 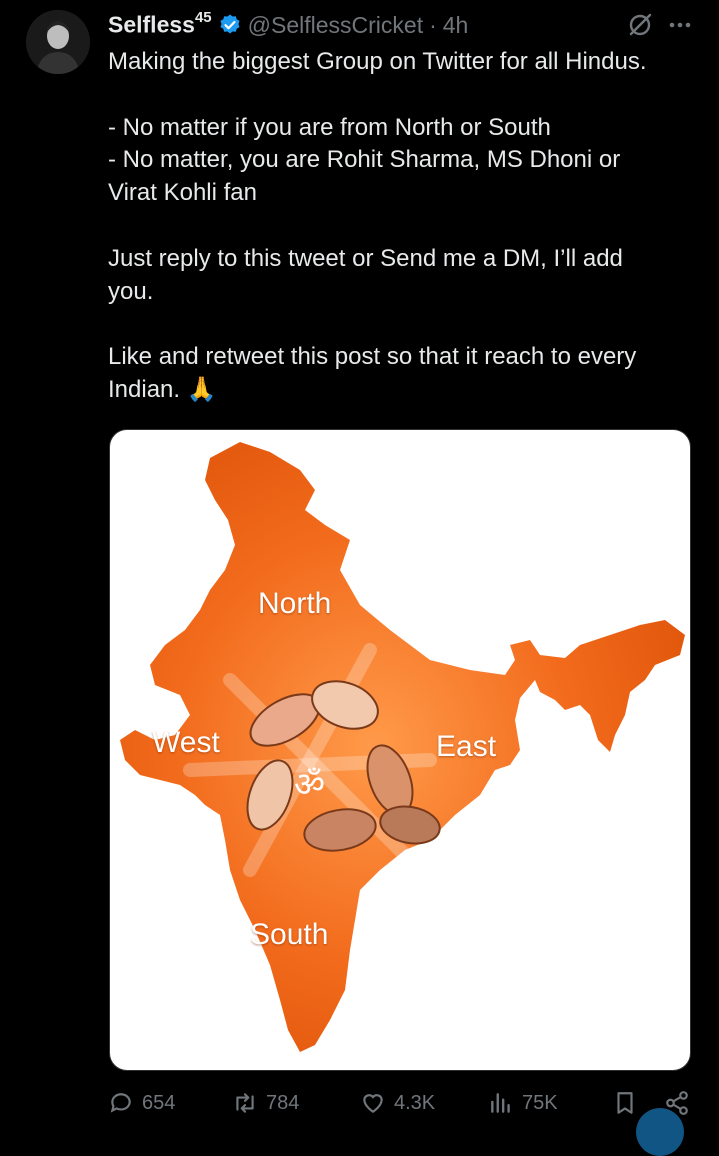 What do you see at coordinates (120, 1103) in the screenshot?
I see `reply-icon` at bounding box center [120, 1103].